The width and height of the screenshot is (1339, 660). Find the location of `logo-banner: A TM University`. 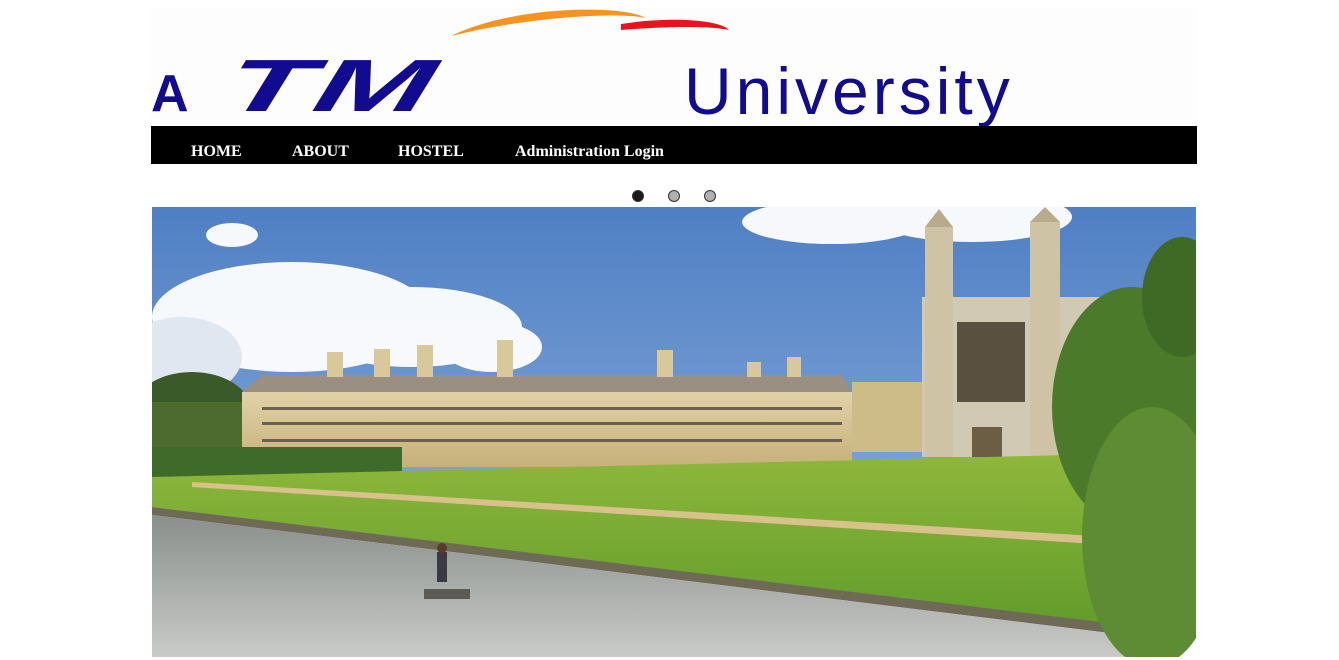

logo-banner: A TM University is located at coordinates (674, 67).